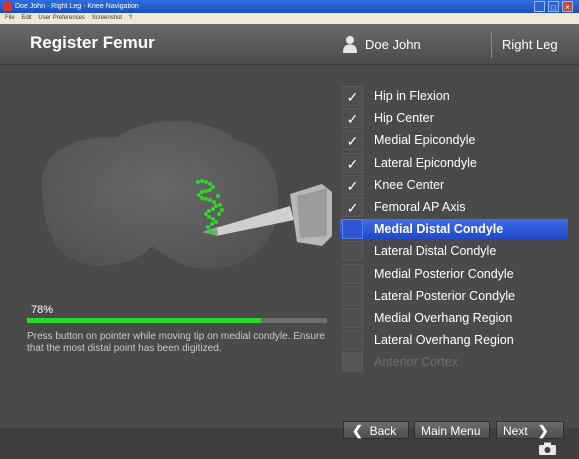 The height and width of the screenshot is (459, 579). I want to click on checklist-item: ✓ Medial Epicondyle, so click(454, 140).